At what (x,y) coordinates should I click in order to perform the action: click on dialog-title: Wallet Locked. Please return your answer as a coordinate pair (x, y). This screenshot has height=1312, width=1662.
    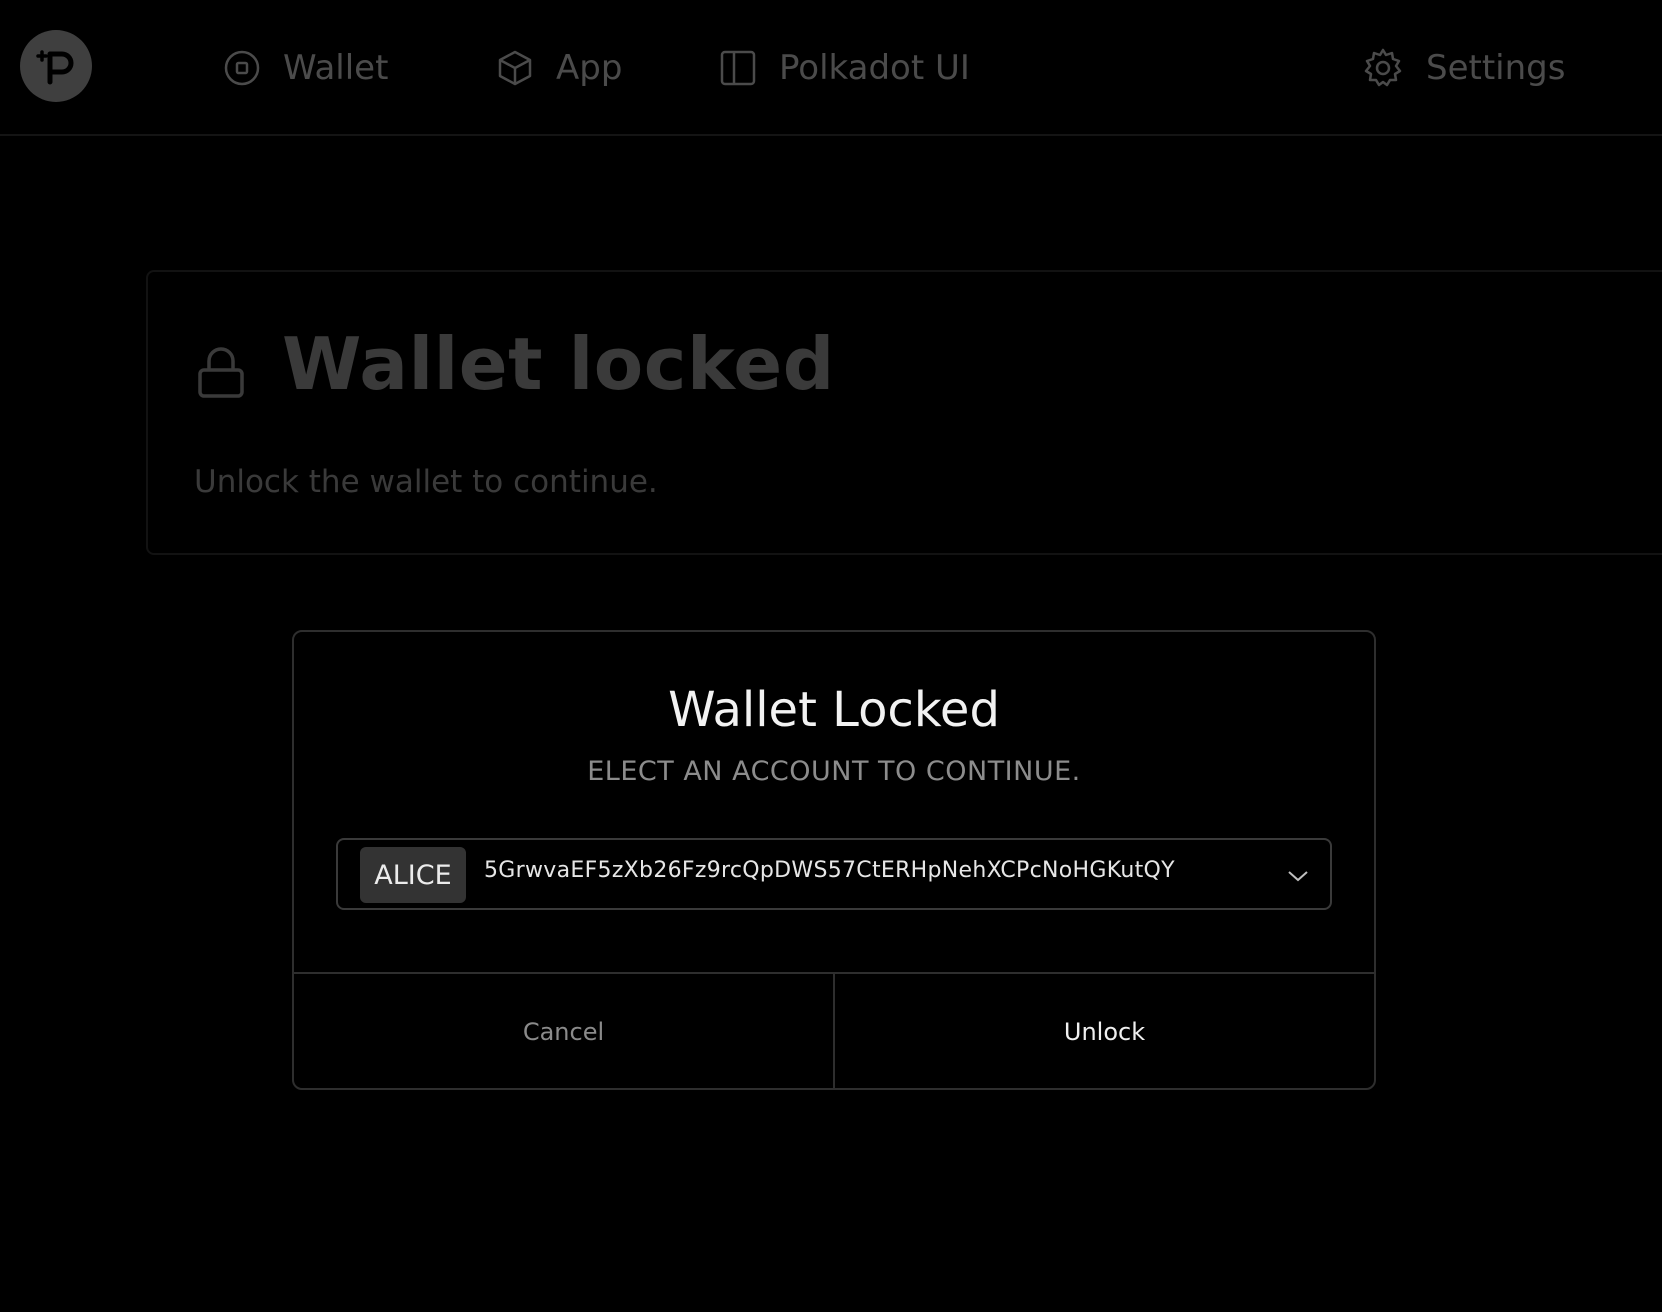
    Looking at the image, I should click on (834, 710).